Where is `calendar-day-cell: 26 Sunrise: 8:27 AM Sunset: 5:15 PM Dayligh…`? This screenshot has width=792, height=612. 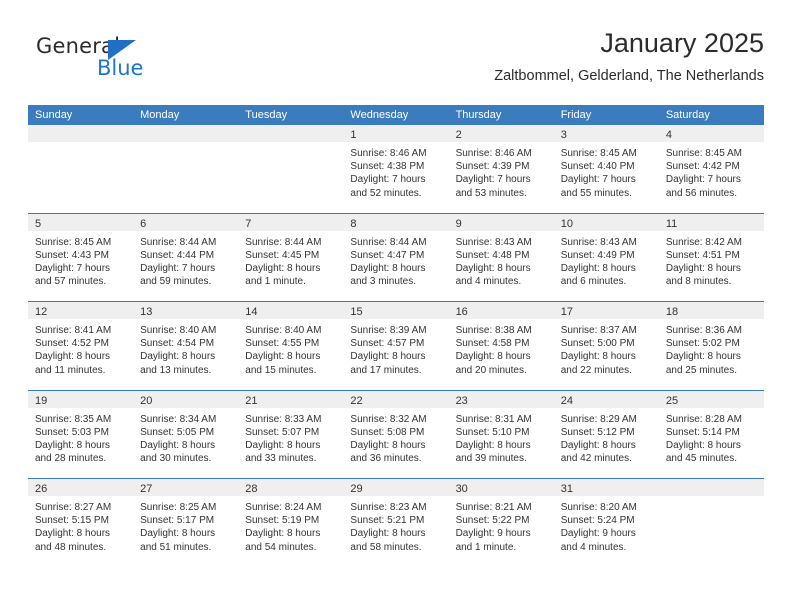 calendar-day-cell: 26 Sunrise: 8:27 AM Sunset: 5:15 PM Dayligh… is located at coordinates (81, 523).